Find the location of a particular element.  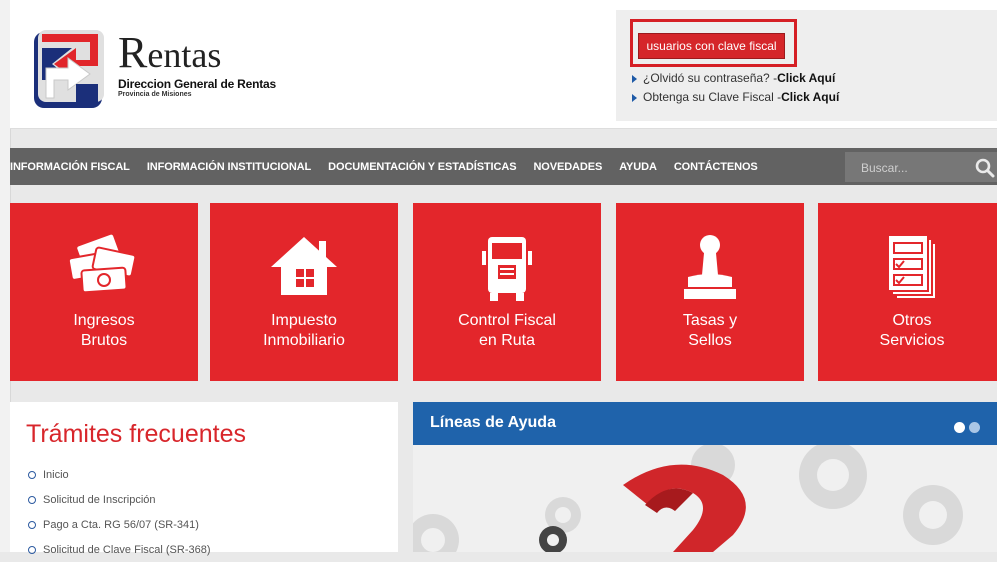

help-banner-image is located at coordinates (705, 498).